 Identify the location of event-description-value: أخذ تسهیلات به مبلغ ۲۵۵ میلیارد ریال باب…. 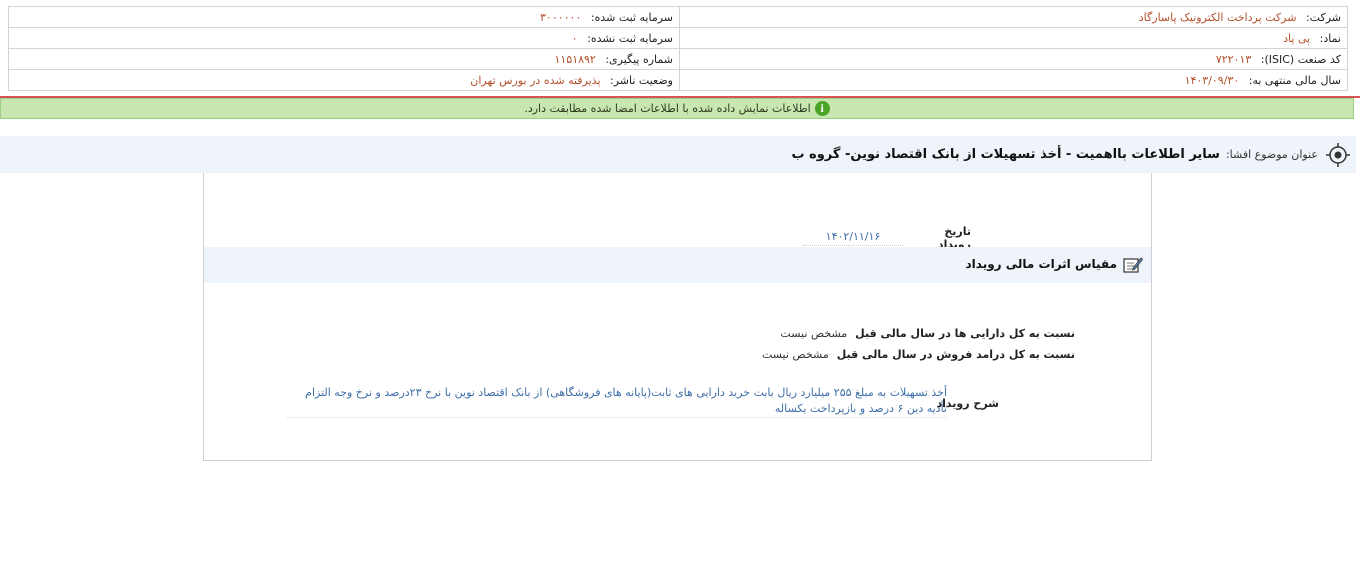
(617, 401).